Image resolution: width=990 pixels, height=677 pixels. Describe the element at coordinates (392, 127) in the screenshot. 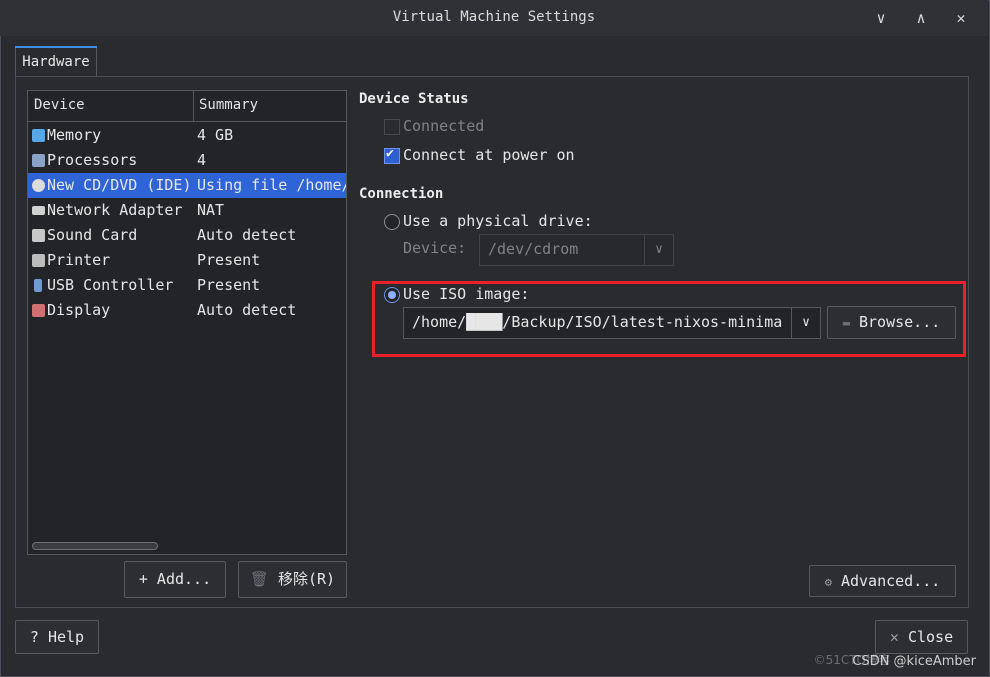

I see `connected-checkbox` at that location.